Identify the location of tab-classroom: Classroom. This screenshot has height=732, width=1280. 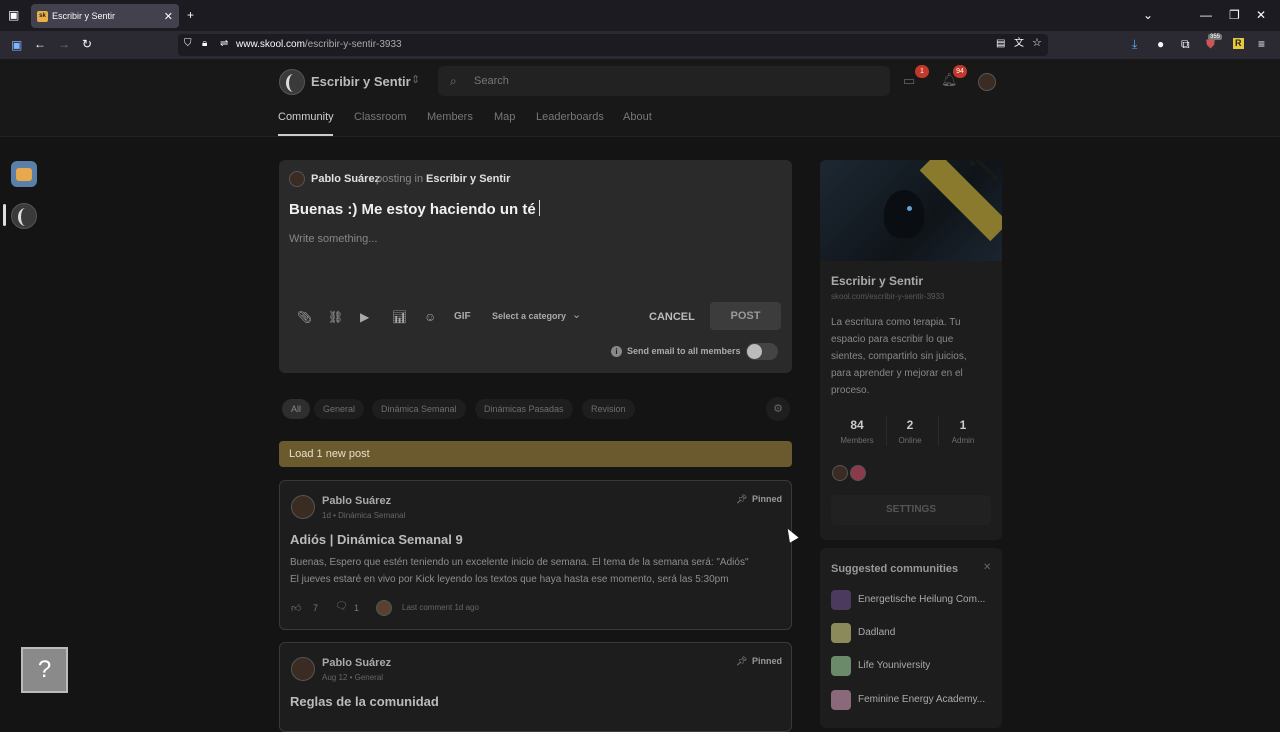
(380, 117).